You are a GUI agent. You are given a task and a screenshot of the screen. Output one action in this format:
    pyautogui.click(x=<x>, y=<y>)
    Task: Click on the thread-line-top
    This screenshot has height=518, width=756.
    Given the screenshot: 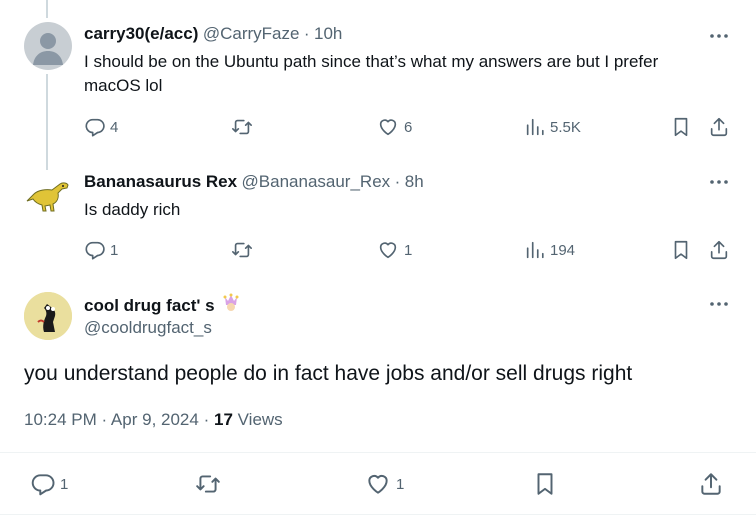 What is the action you would take?
    pyautogui.click(x=47, y=9)
    